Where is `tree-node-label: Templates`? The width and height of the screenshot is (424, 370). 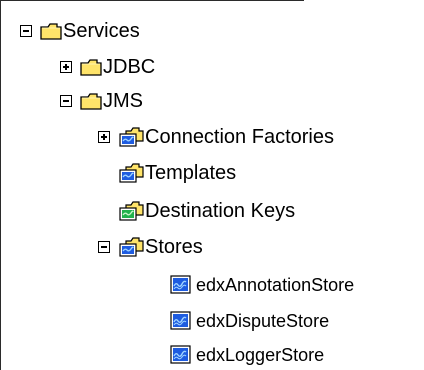 tree-node-label: Templates is located at coordinates (191, 173).